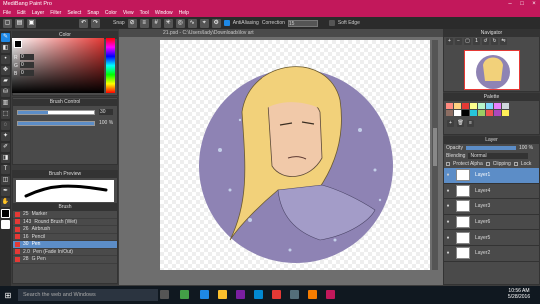 The image size is (540, 304). What do you see at coordinates (168, 23) in the screenshot?
I see `snap-radial-icon: ✳` at bounding box center [168, 23].